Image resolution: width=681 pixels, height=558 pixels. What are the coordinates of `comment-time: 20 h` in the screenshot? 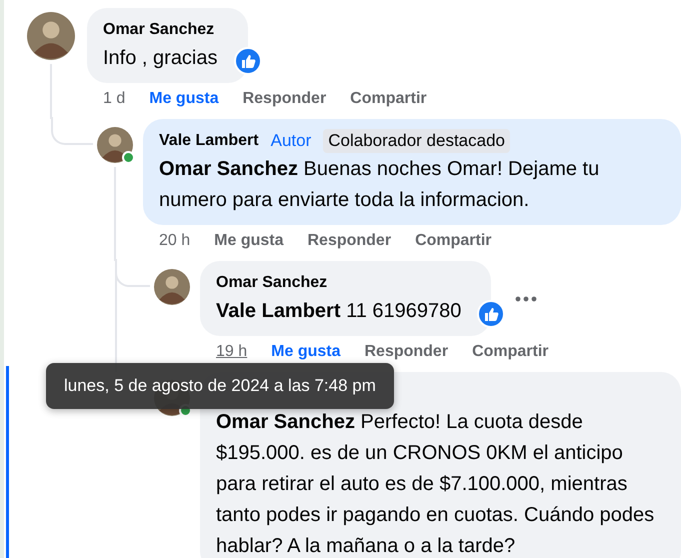 It's located at (174, 241).